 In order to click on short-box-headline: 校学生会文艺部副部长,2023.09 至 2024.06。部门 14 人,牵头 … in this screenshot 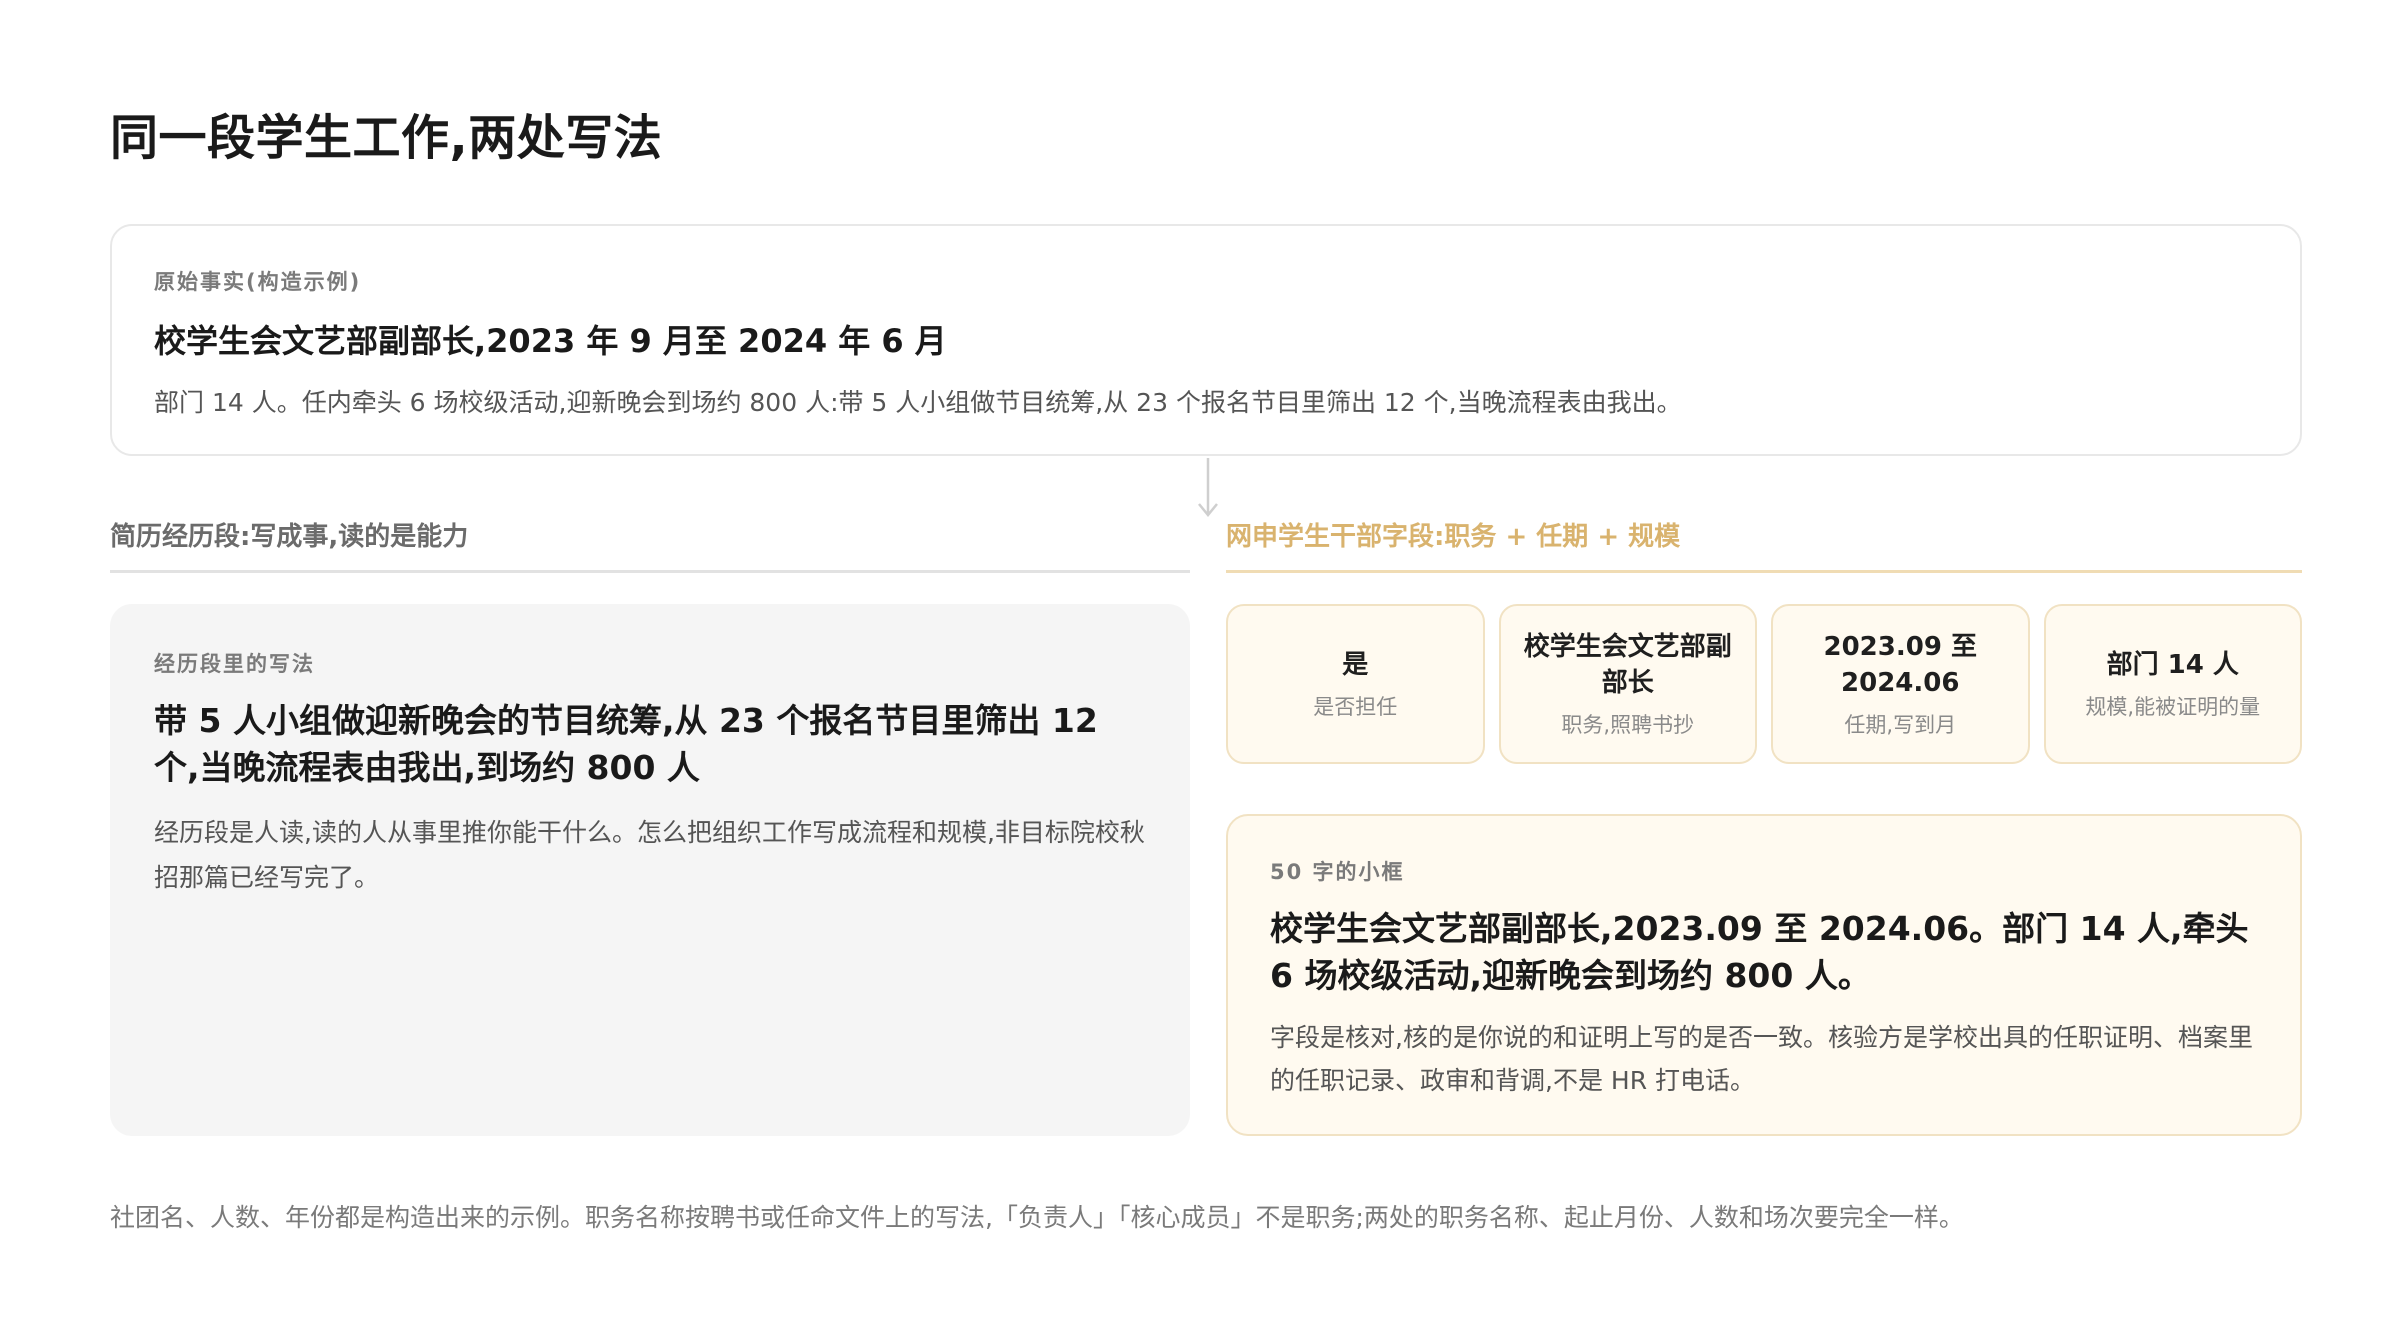, I will do `click(1759, 952)`.